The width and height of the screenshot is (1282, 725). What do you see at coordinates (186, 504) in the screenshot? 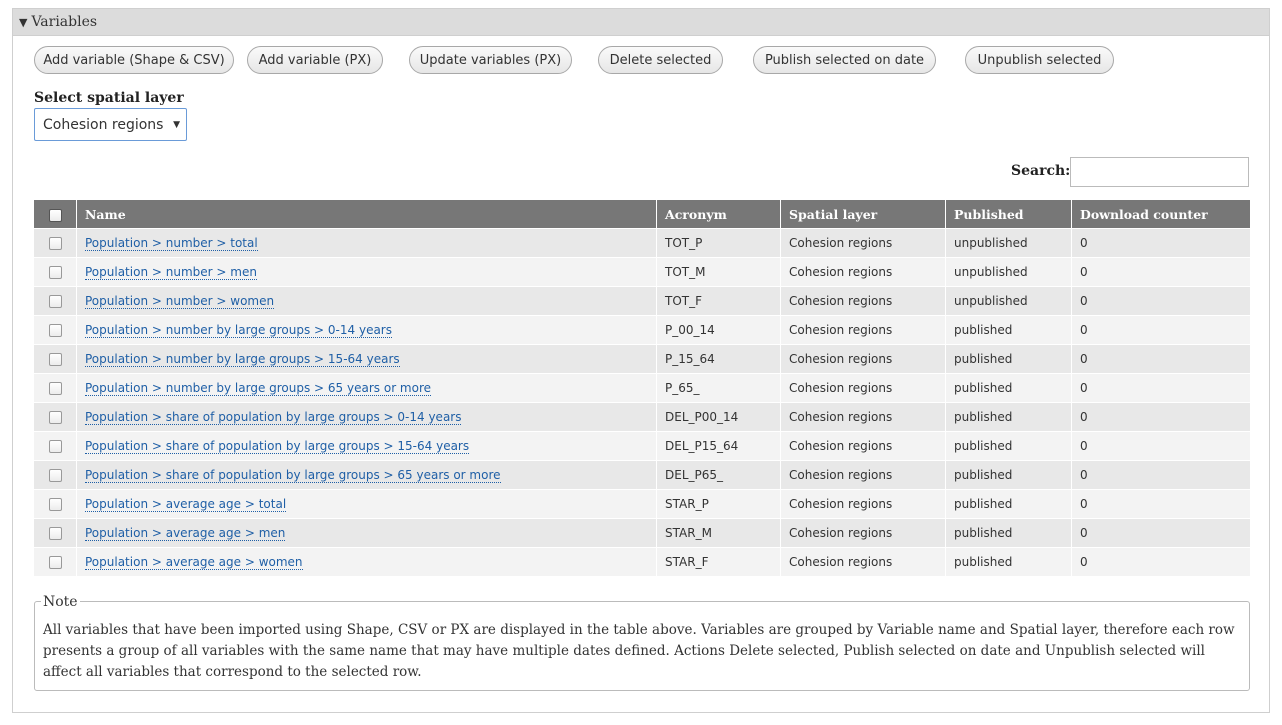
I see `variable-name-link: Population > average age > total` at bounding box center [186, 504].